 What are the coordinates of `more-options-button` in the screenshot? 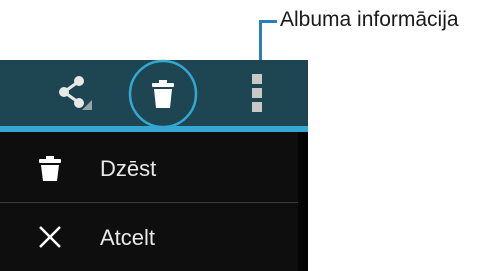 It's located at (257, 93).